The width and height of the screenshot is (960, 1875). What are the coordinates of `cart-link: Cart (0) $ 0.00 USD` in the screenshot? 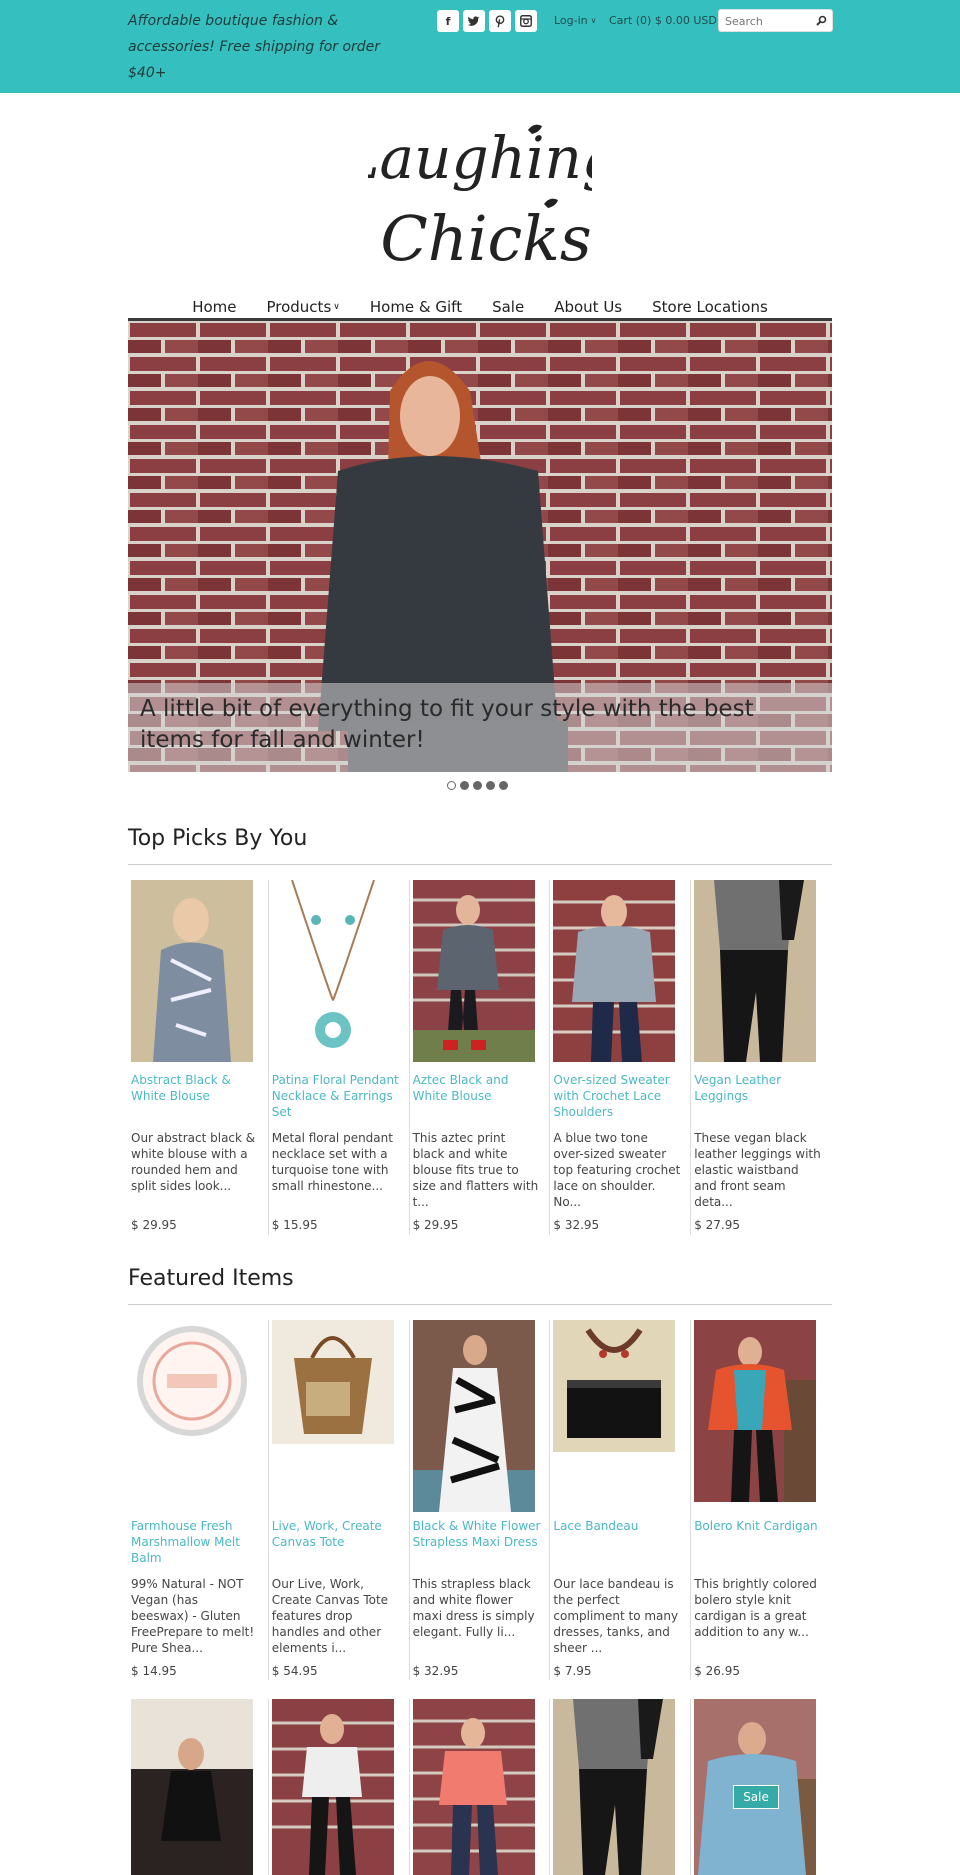 It's located at (663, 20).